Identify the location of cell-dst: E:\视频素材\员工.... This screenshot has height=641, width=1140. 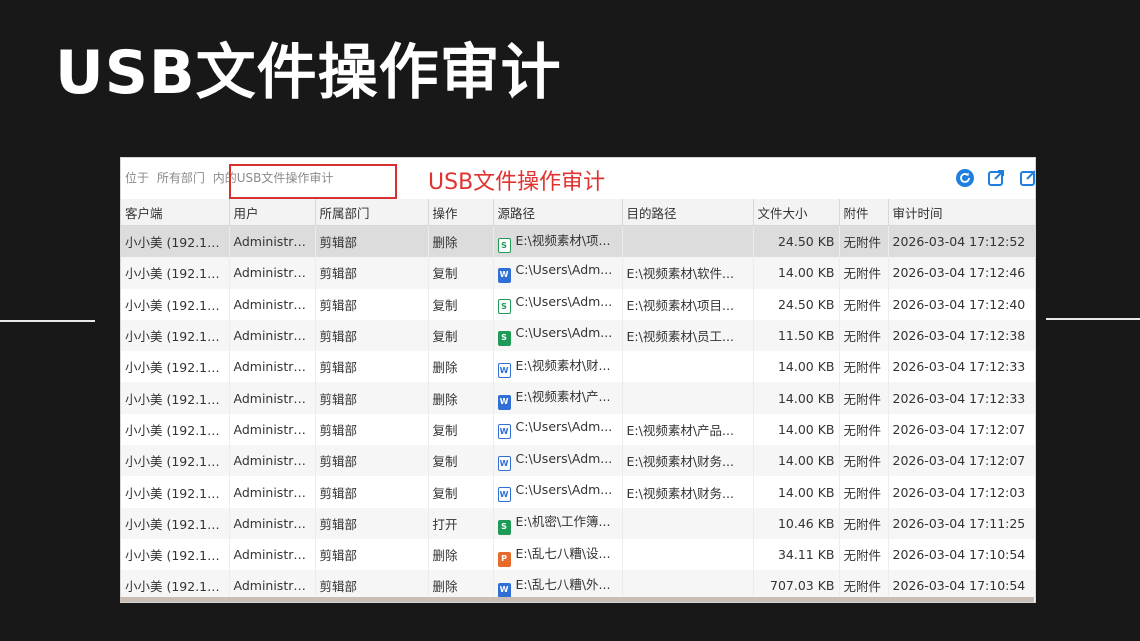
(688, 335).